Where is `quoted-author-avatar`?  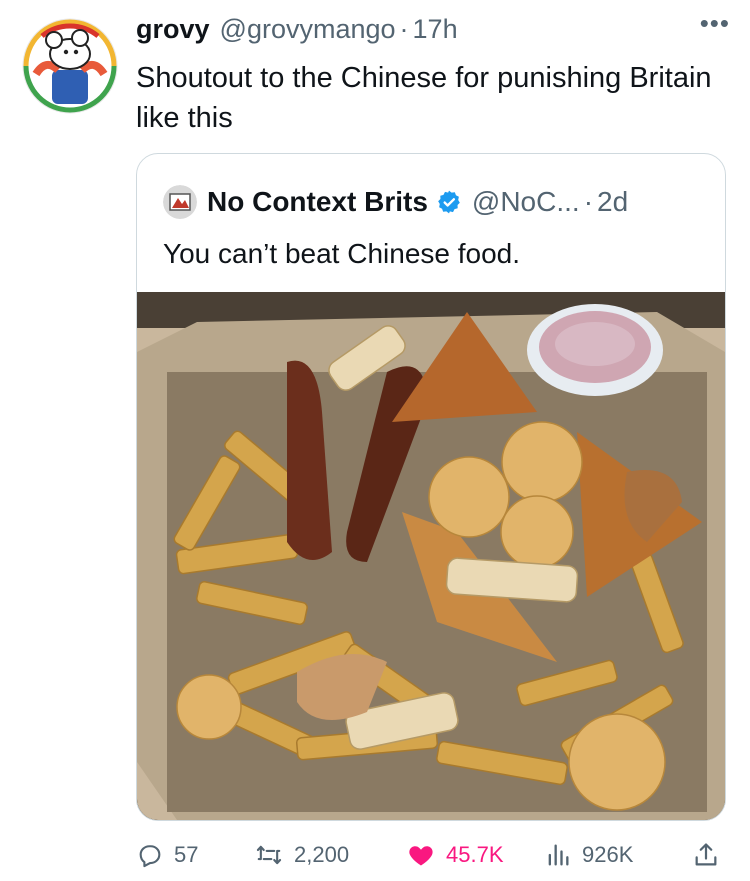
quoted-author-avatar is located at coordinates (180, 202).